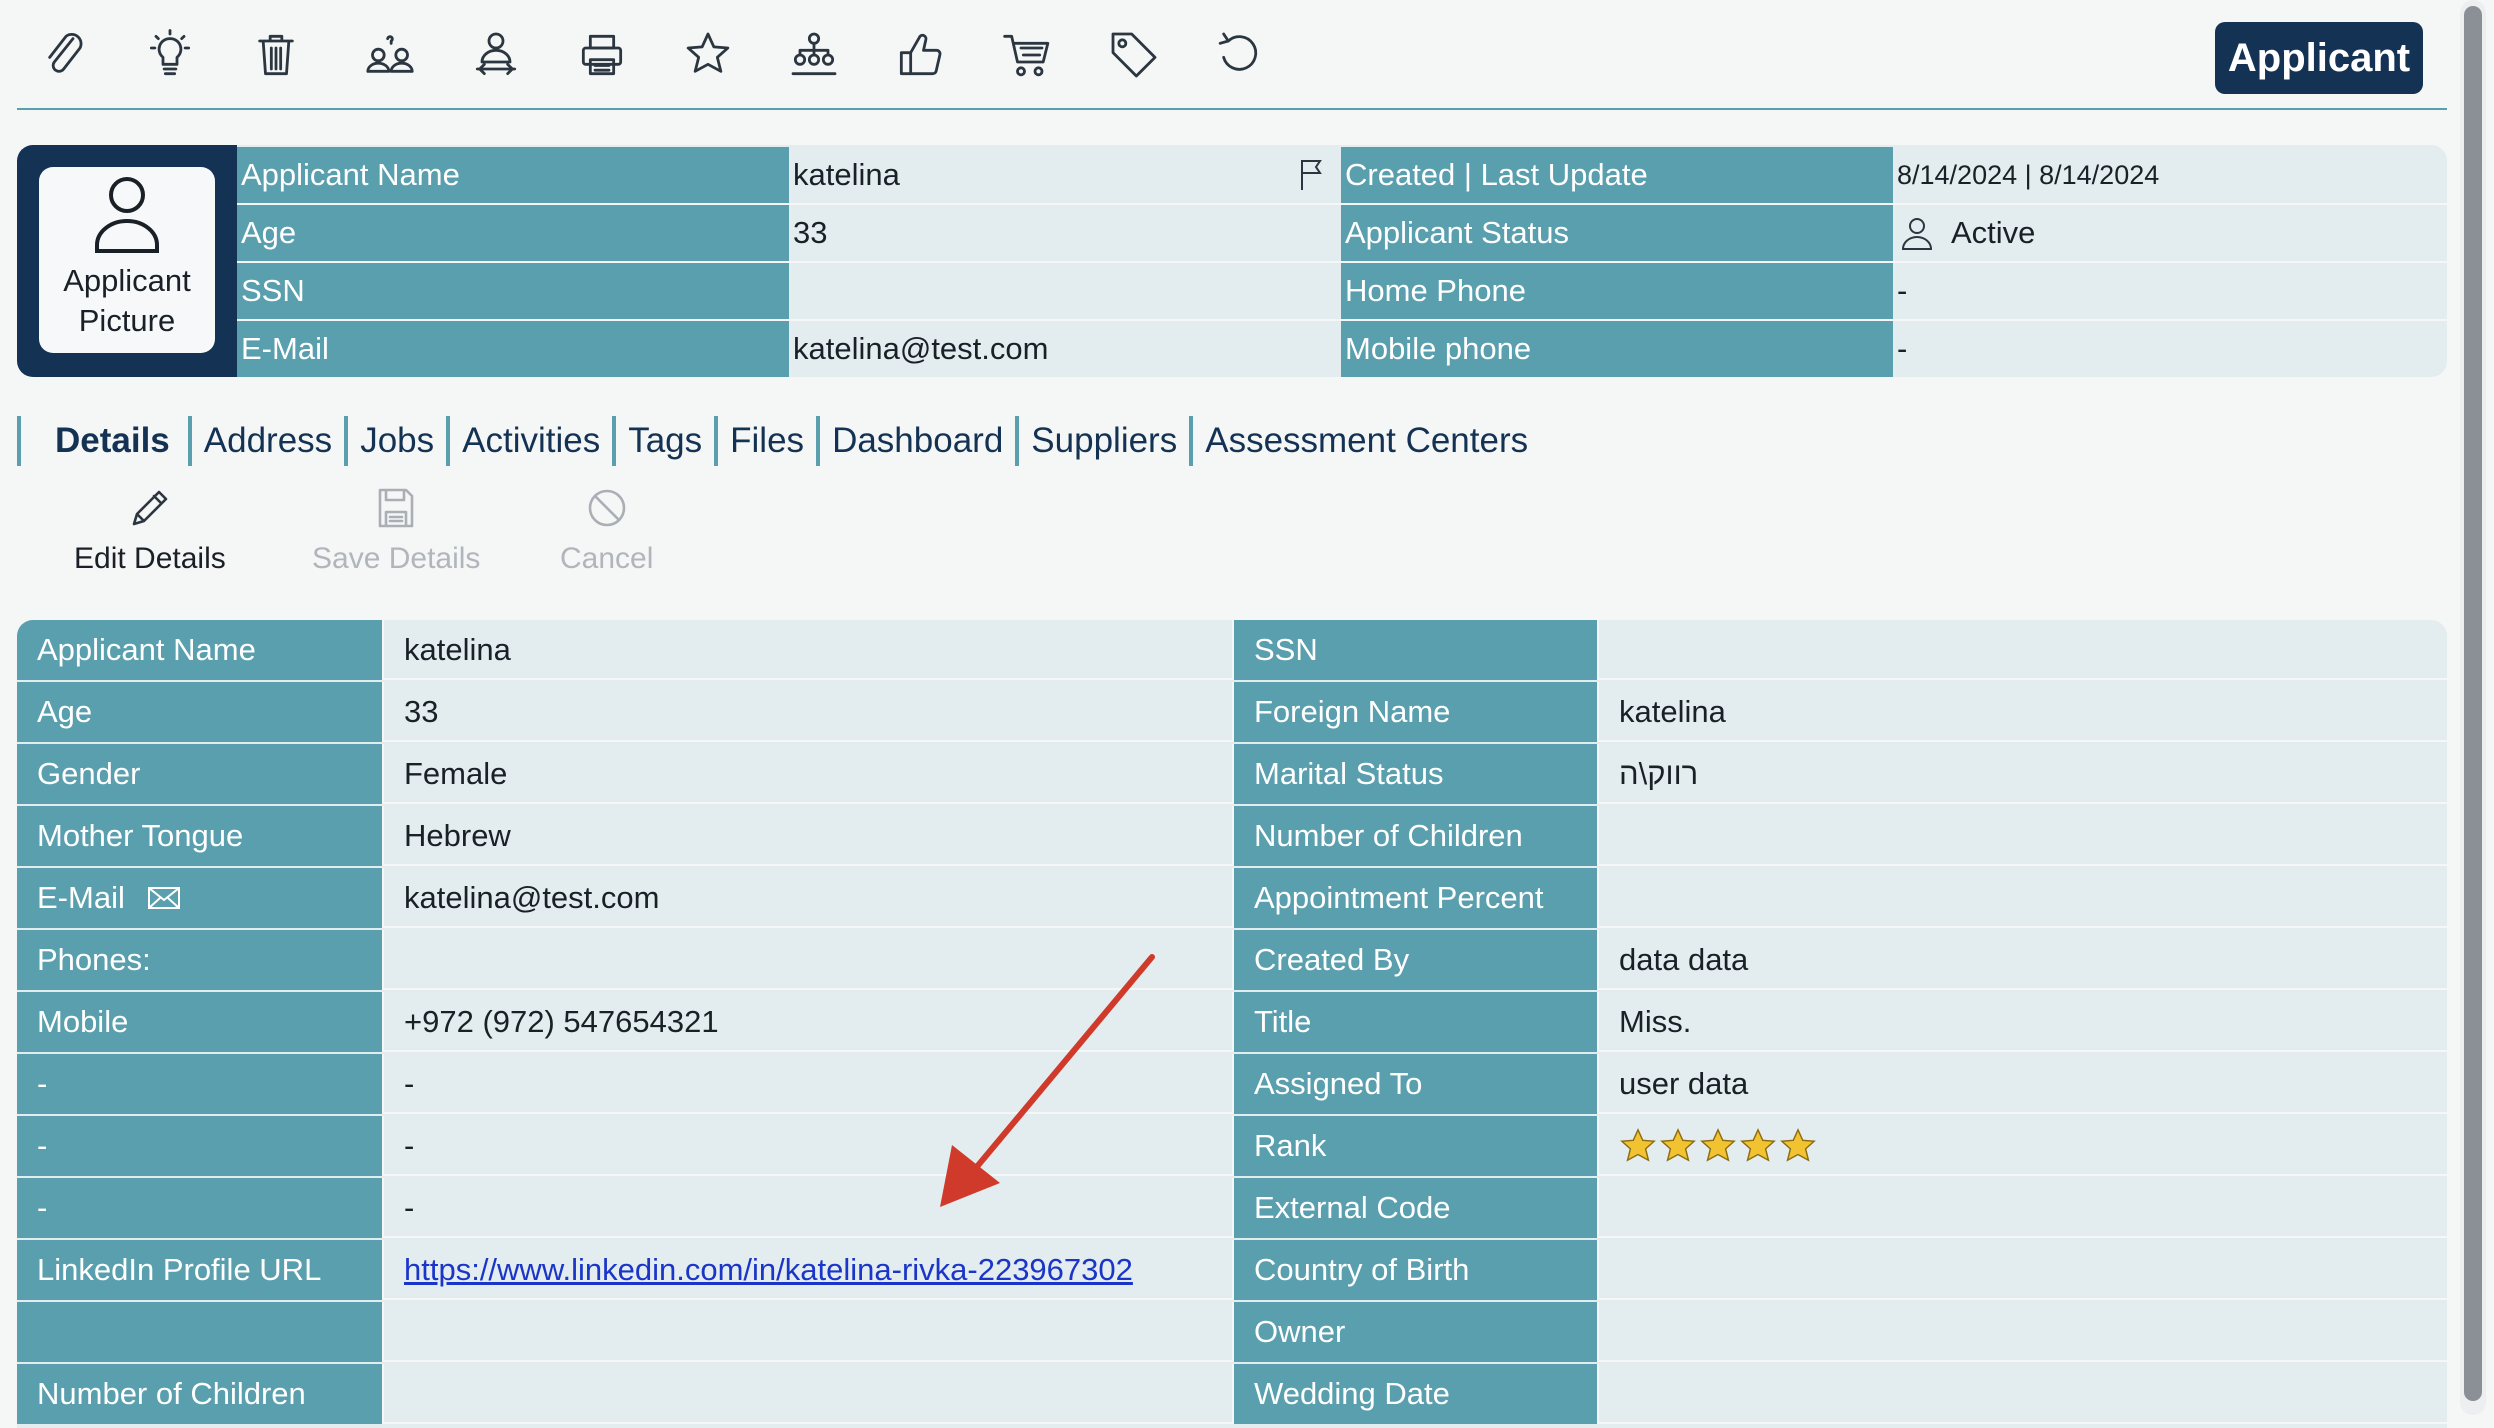 The width and height of the screenshot is (2494, 1428). I want to click on printer-icon, so click(602, 55).